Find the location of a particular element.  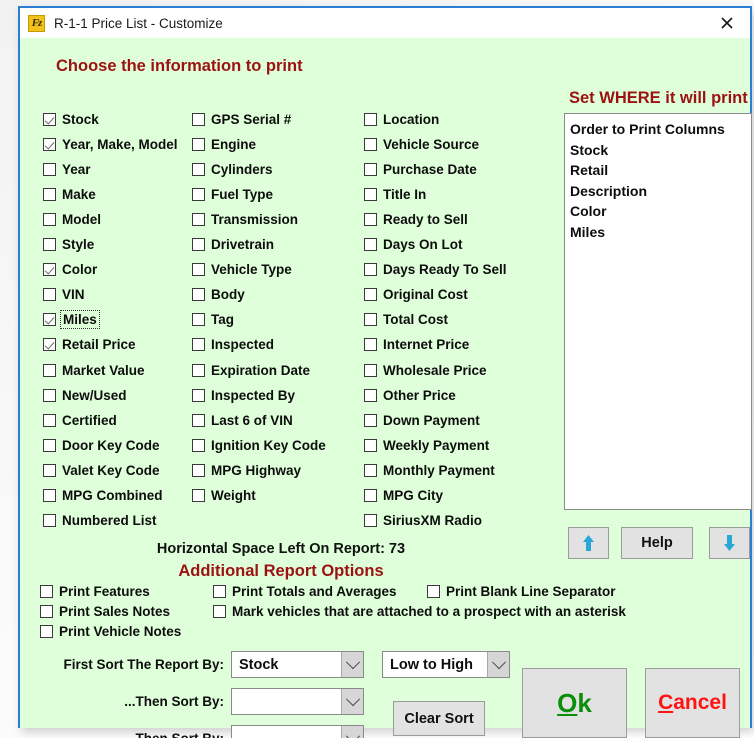

checkbox-col3-15: MPG City is located at coordinates (403, 496).